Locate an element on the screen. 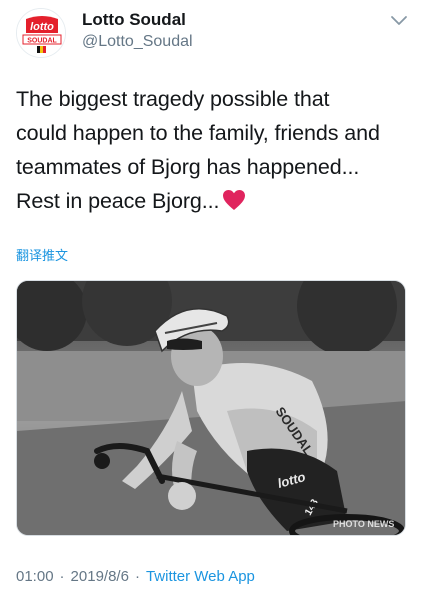  translate-tweet-link: 翻译推文 is located at coordinates (42, 254).